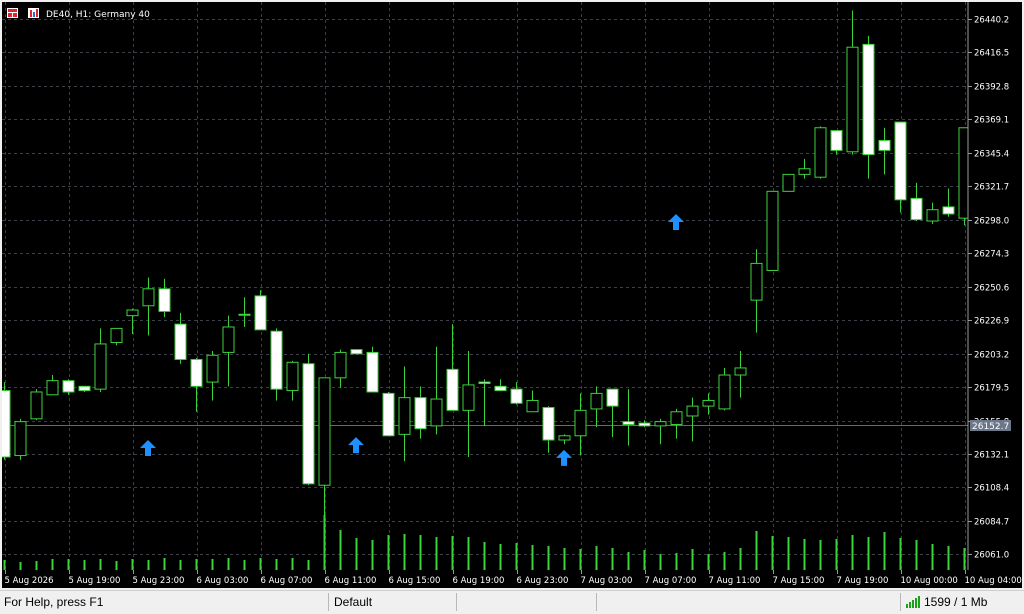 The image size is (1024, 614). What do you see at coordinates (991, 21) in the screenshot?
I see `y-tick-label: 26440.2` at bounding box center [991, 21].